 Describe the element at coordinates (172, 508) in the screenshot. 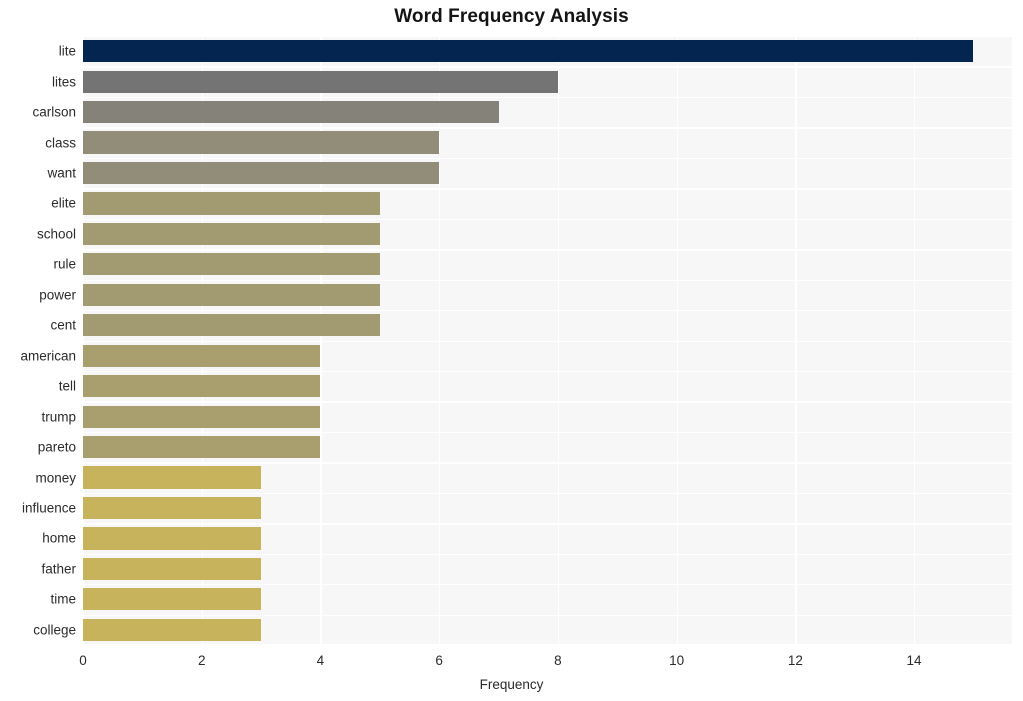

I see `bar-influence` at that location.